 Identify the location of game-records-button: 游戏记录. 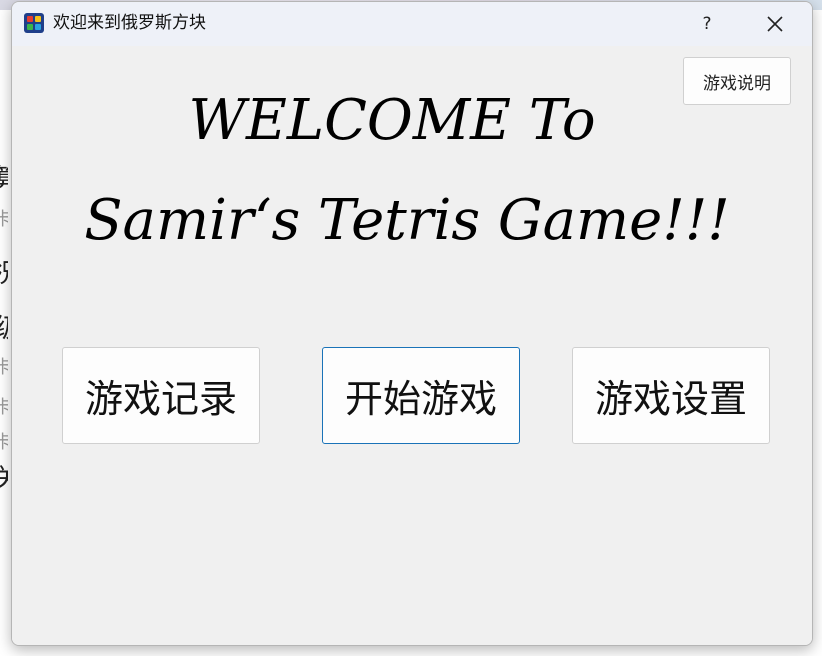
(161, 395).